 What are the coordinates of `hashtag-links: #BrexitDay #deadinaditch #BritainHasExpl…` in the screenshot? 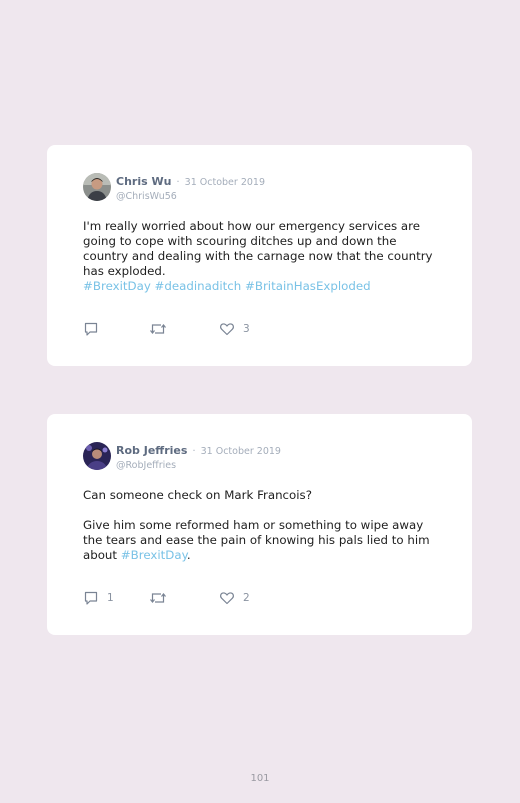 It's located at (227, 286).